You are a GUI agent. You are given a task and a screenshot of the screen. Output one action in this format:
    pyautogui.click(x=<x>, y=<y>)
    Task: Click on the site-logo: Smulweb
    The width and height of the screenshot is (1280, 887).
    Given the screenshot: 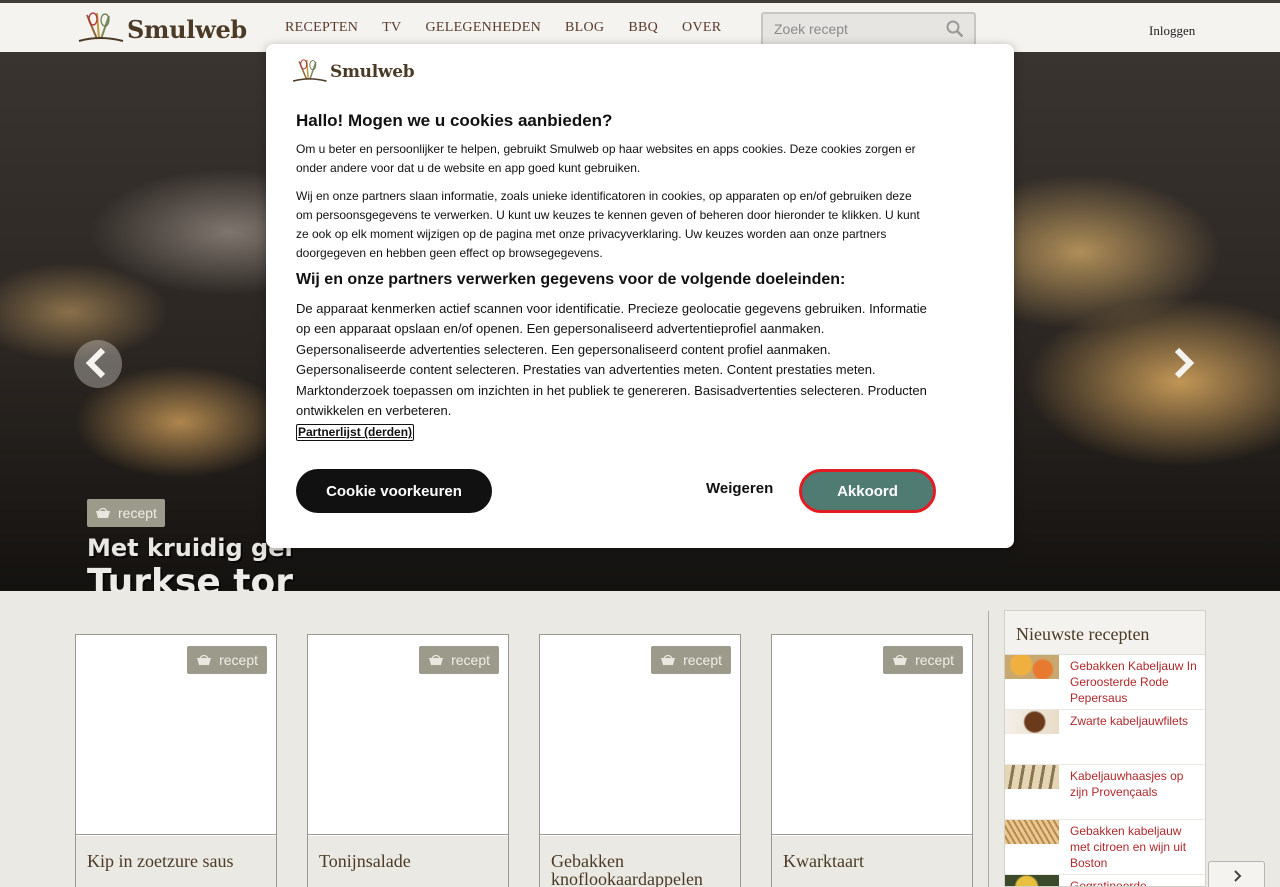 What is the action you would take?
    pyautogui.click(x=161, y=29)
    